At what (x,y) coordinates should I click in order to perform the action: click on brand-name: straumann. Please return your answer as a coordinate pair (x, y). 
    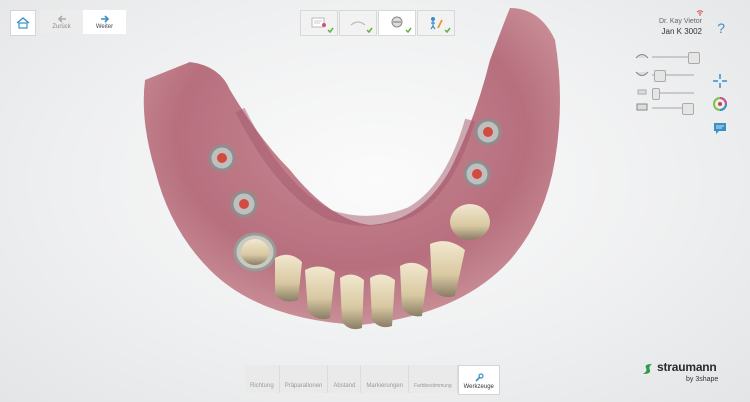
    Looking at the image, I should click on (687, 367).